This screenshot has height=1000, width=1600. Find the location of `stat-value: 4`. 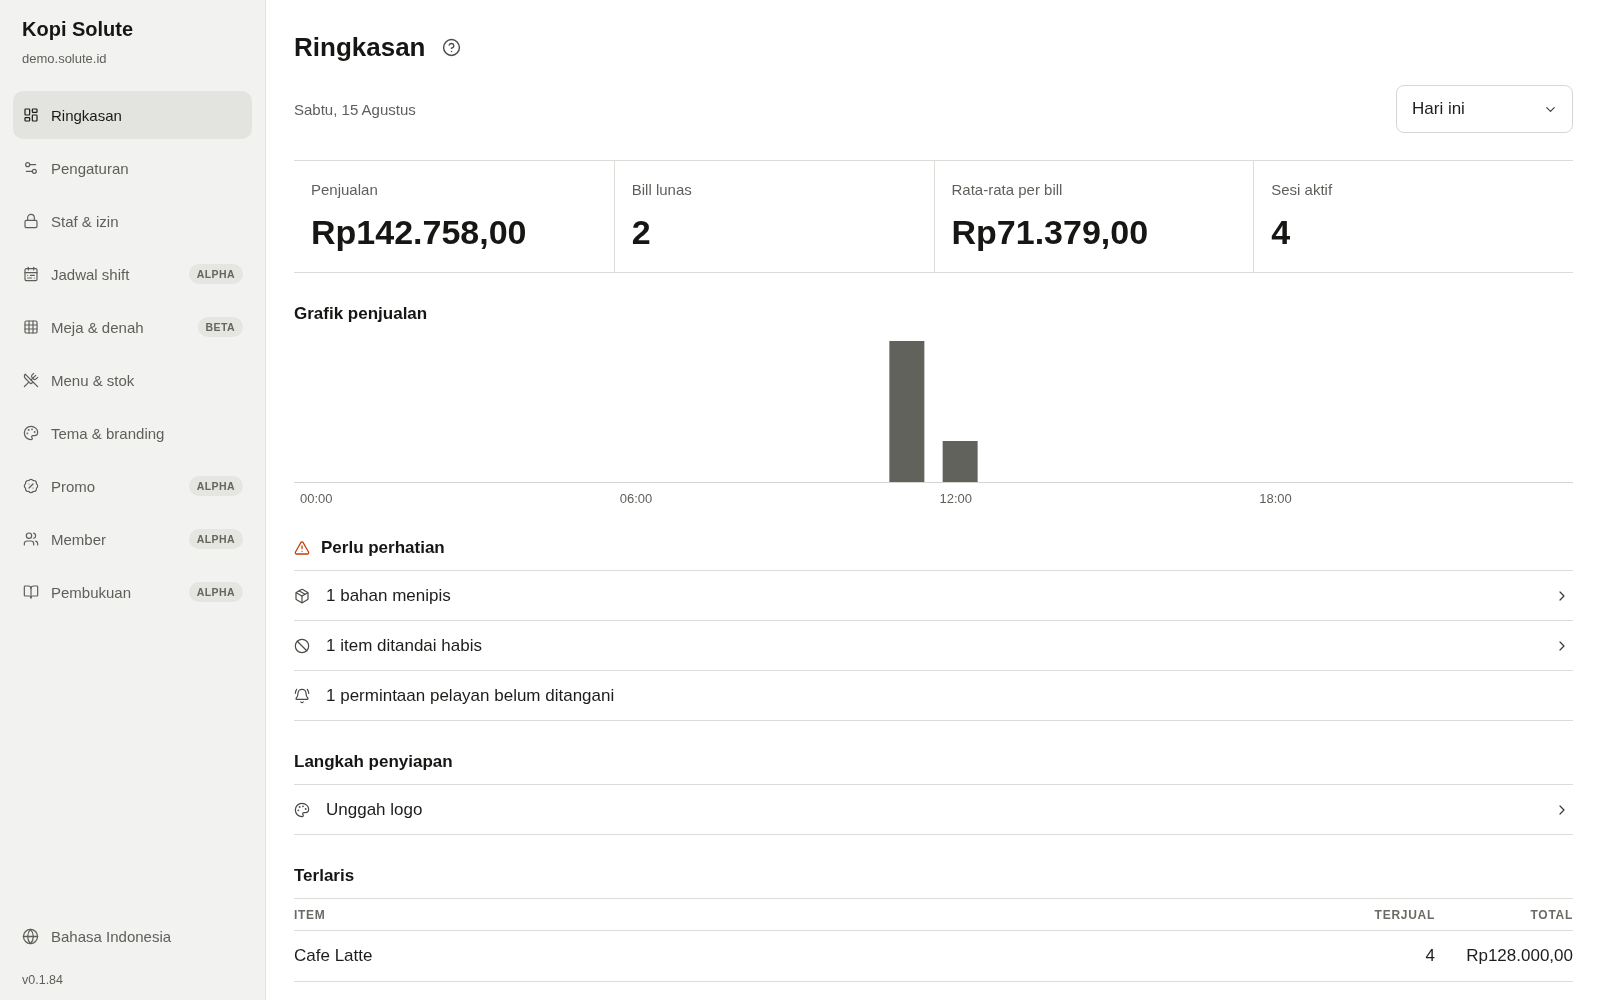

stat-value: 4 is located at coordinates (1281, 232).